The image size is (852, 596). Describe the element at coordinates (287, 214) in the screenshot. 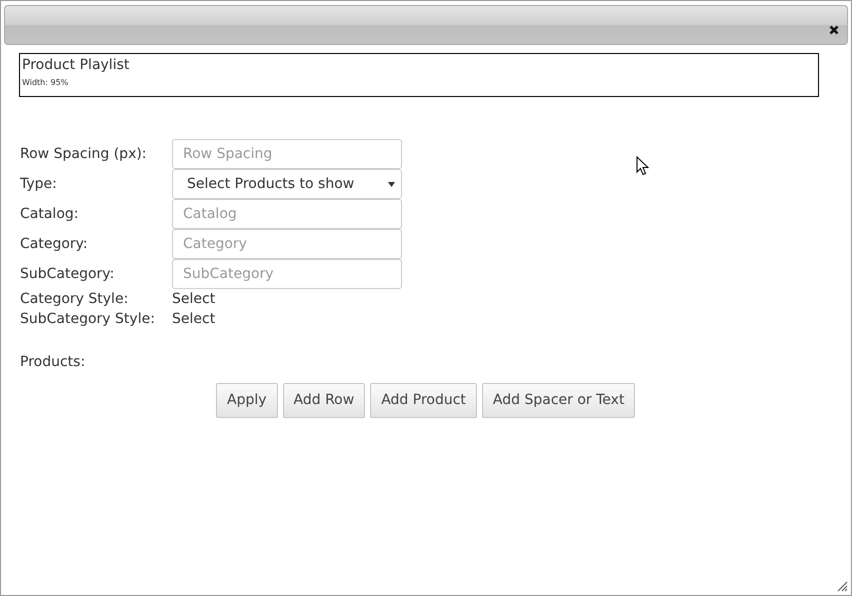

I see `input-field: Catalog` at that location.